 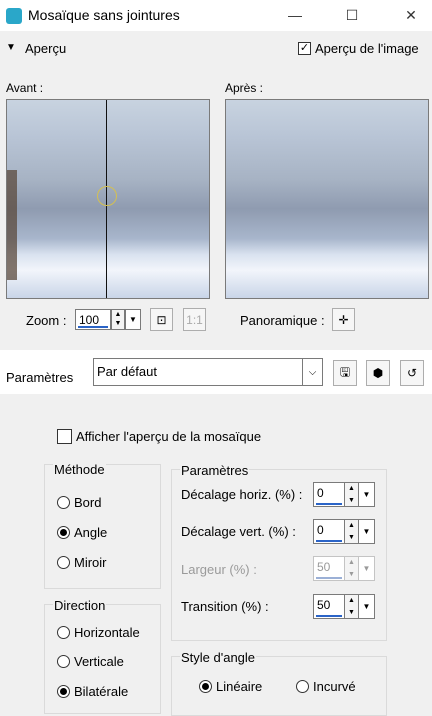 What do you see at coordinates (82, 532) in the screenshot?
I see `method-option-angle: Angle` at bounding box center [82, 532].